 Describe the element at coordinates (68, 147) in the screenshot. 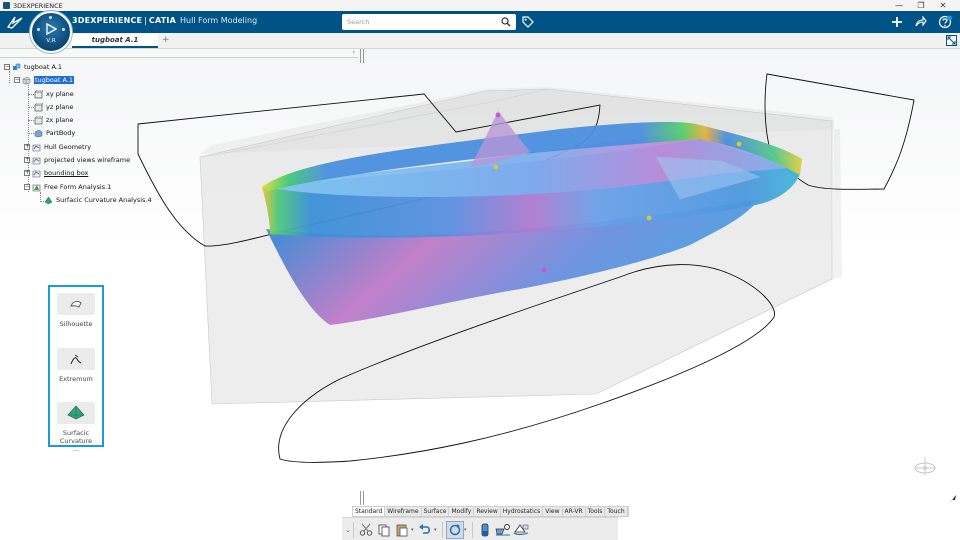

I see `tree-label-hull-geometry: Hull Geometry` at that location.